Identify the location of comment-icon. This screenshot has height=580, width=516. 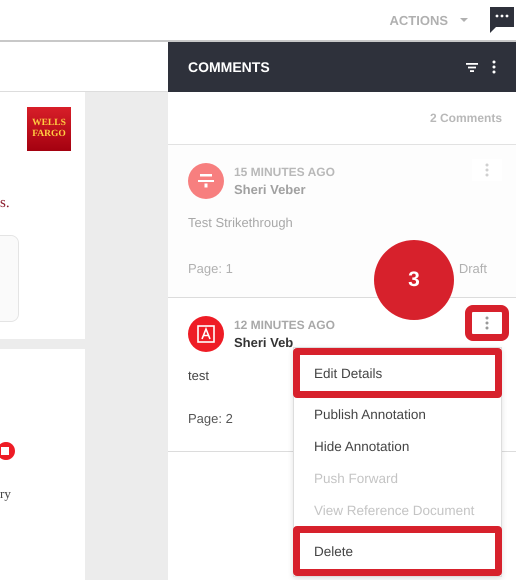
(502, 20).